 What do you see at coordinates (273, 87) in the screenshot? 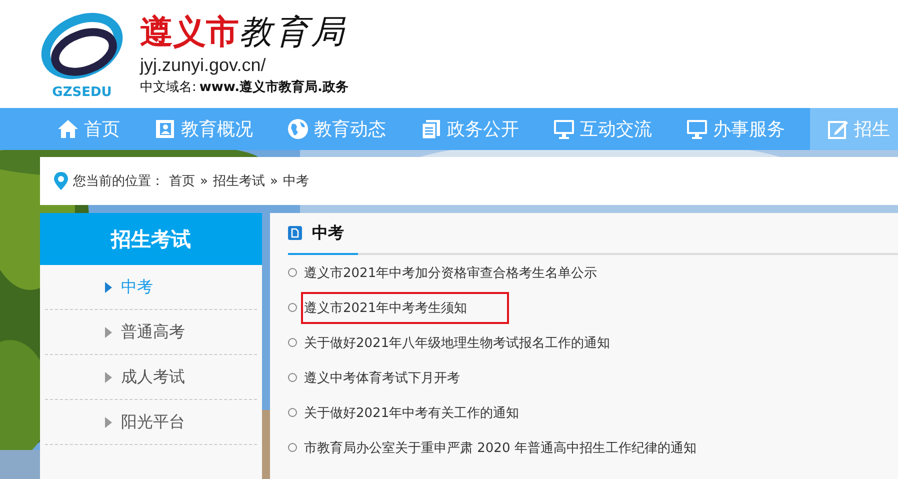
I see `domain-text: www.遵义市教育局.政务` at bounding box center [273, 87].